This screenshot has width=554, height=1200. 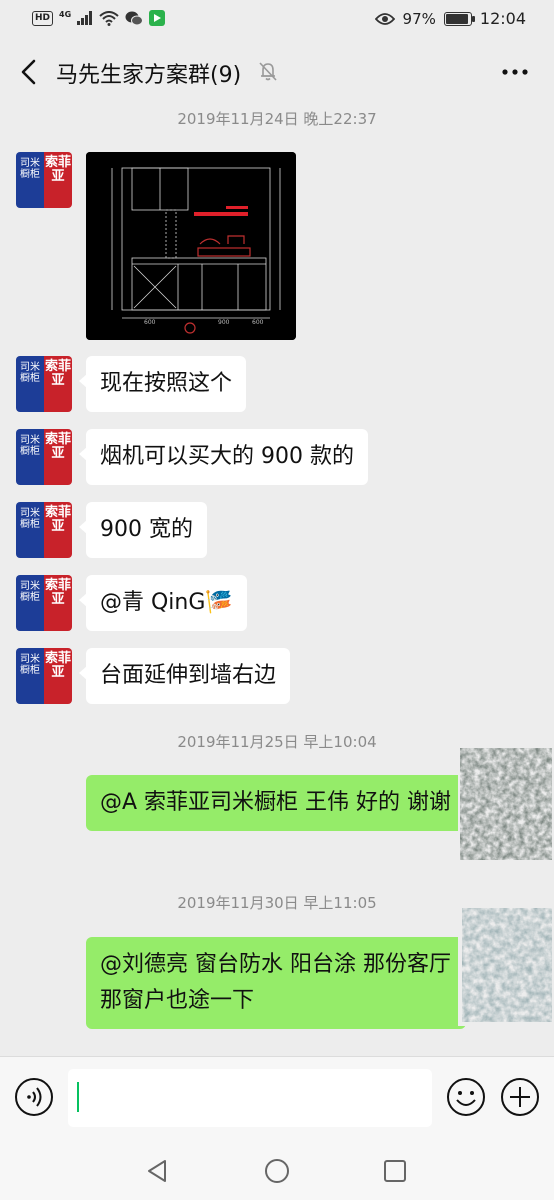 I want to click on message-bubble: 900 宽的, so click(x=143, y=530).